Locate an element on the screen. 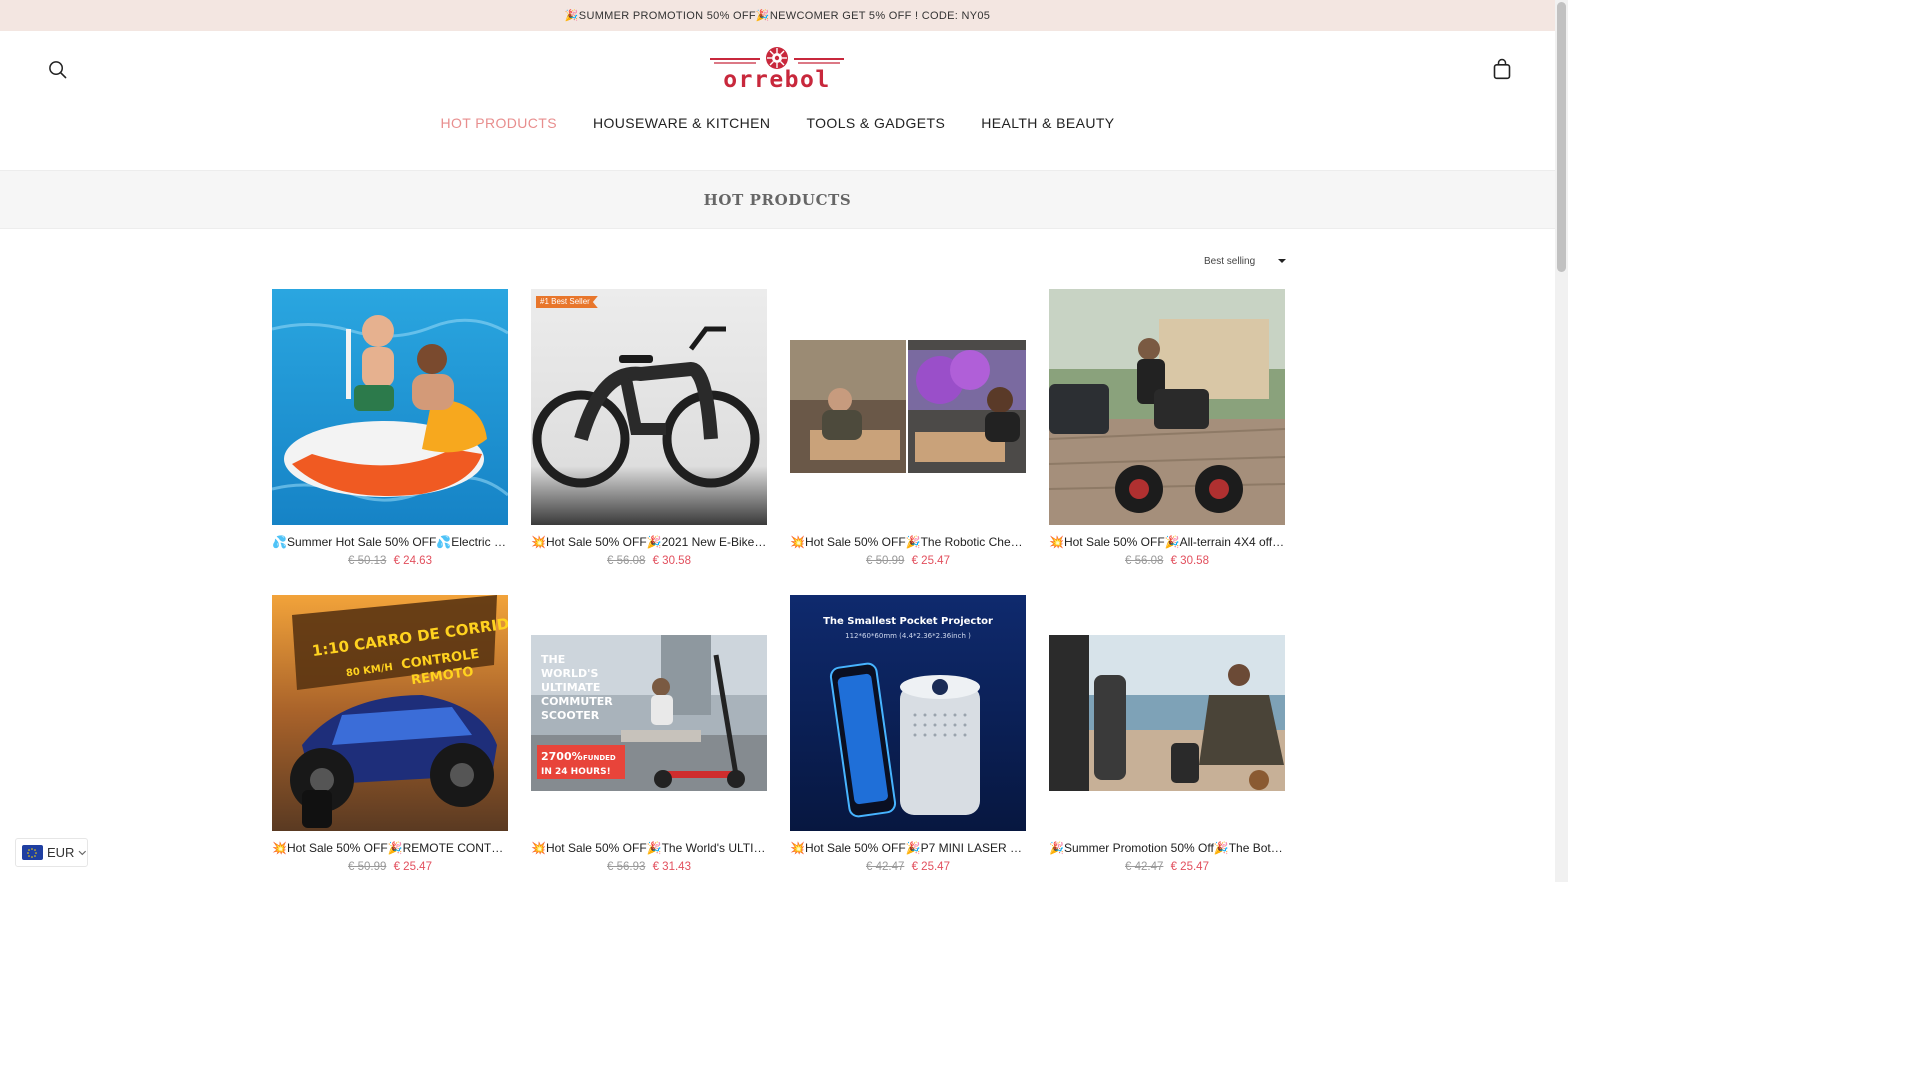  price-original: € 56.93 is located at coordinates (626, 867).